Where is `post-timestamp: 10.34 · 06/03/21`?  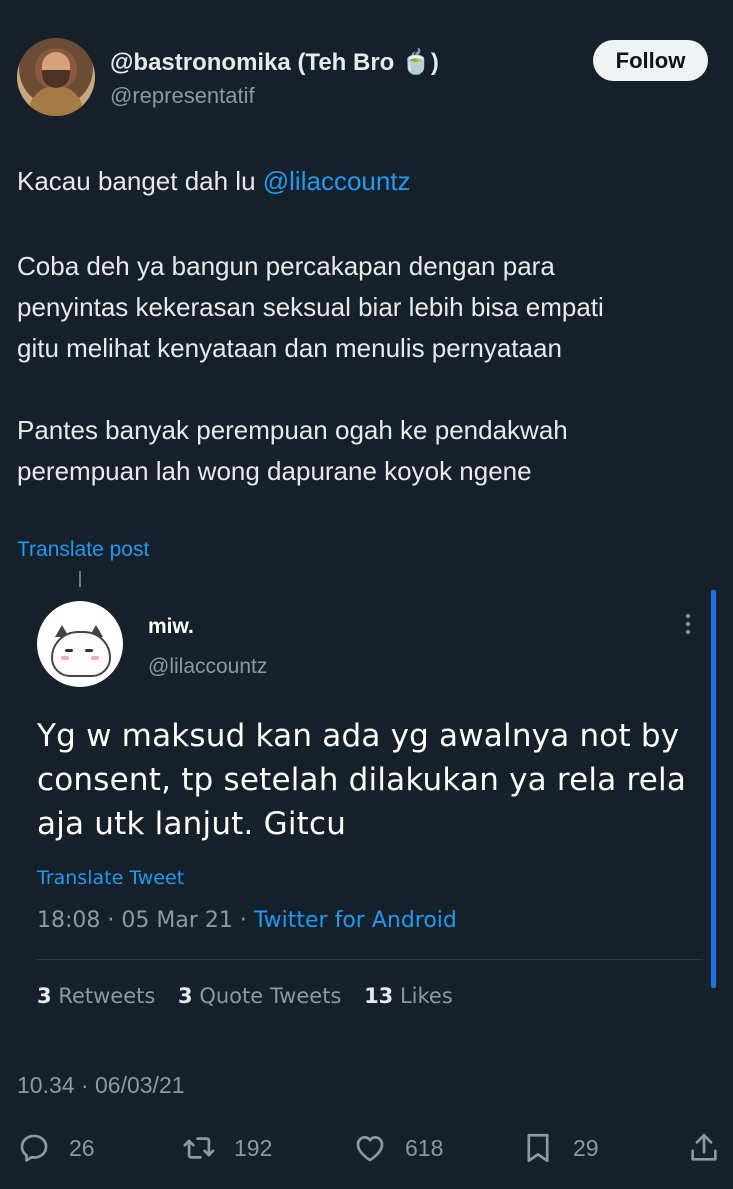
post-timestamp: 10.34 · 06/03/21 is located at coordinates (101, 1085).